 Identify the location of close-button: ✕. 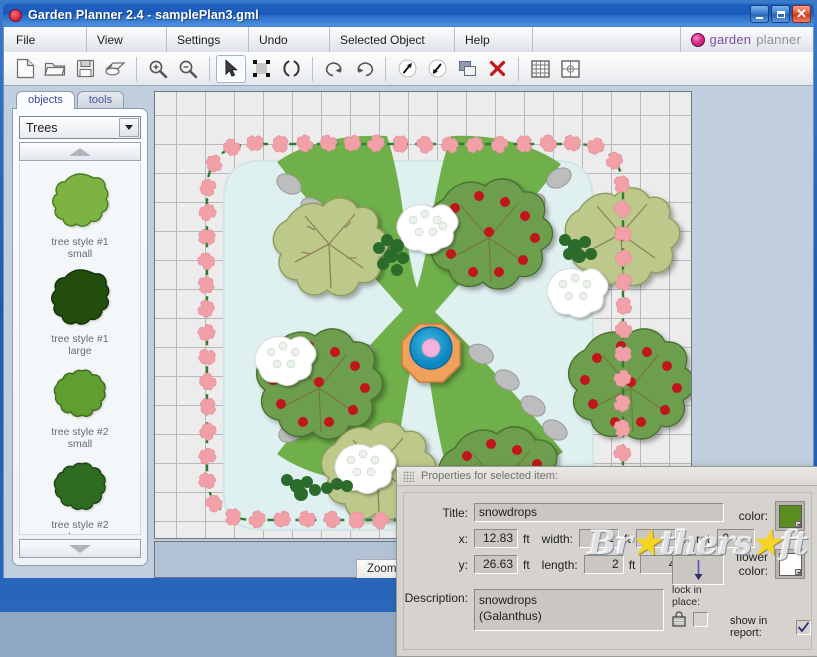
(801, 14).